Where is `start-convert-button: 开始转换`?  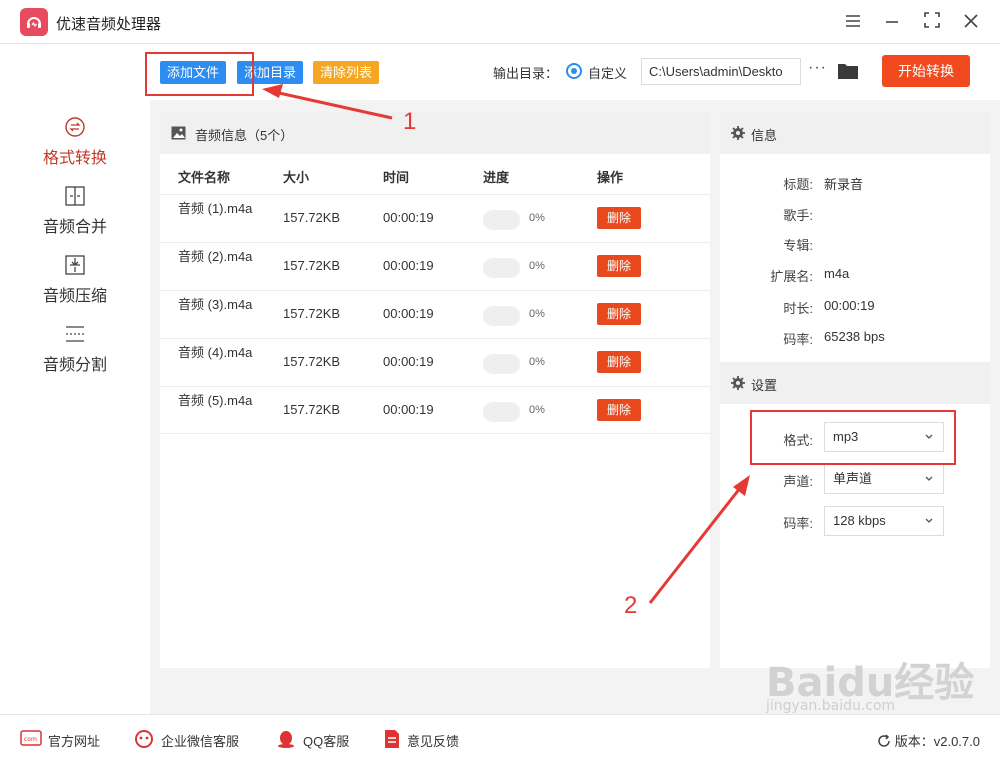
start-convert-button: 开始转换 is located at coordinates (926, 71).